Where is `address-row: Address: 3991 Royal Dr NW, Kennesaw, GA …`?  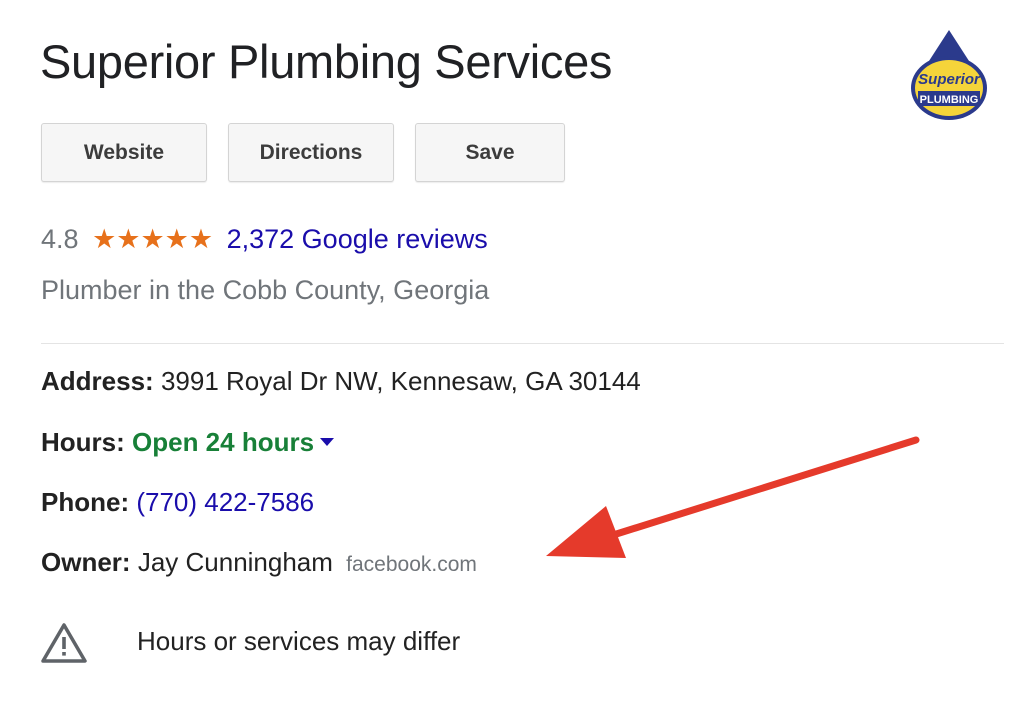
address-row: Address: 3991 Royal Dr NW, Kennesaw, GA … is located at coordinates (341, 381).